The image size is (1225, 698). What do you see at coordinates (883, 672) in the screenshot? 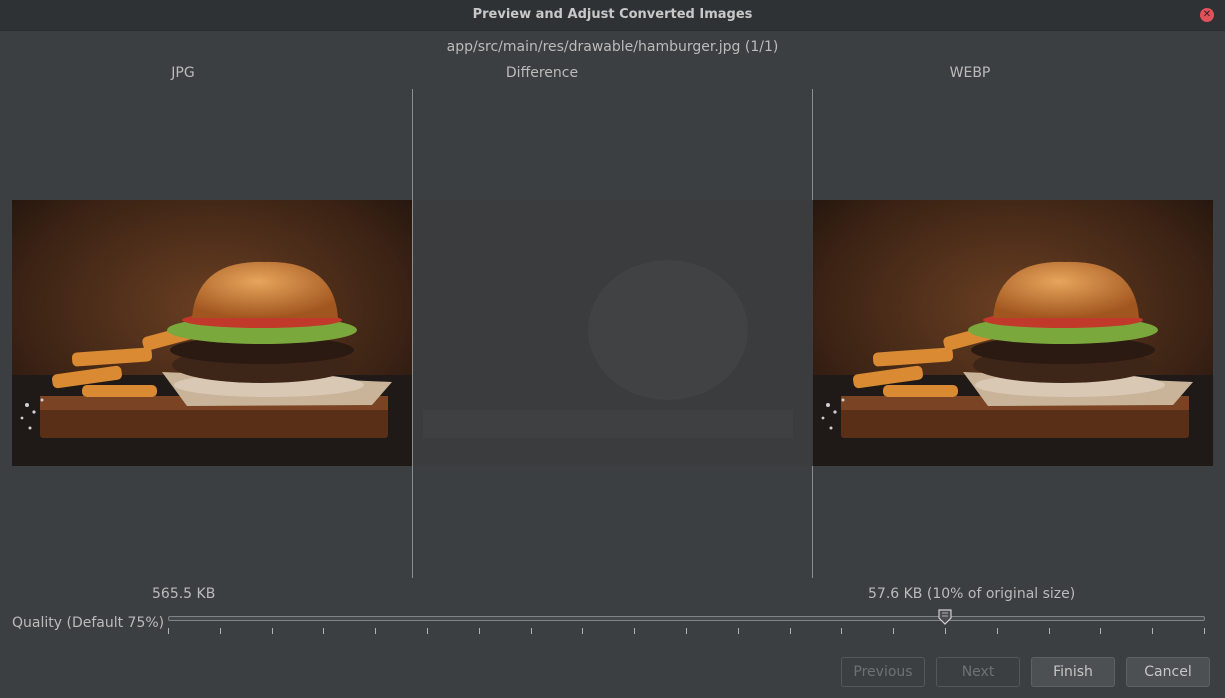
I see `previous-button: Previous` at bounding box center [883, 672].